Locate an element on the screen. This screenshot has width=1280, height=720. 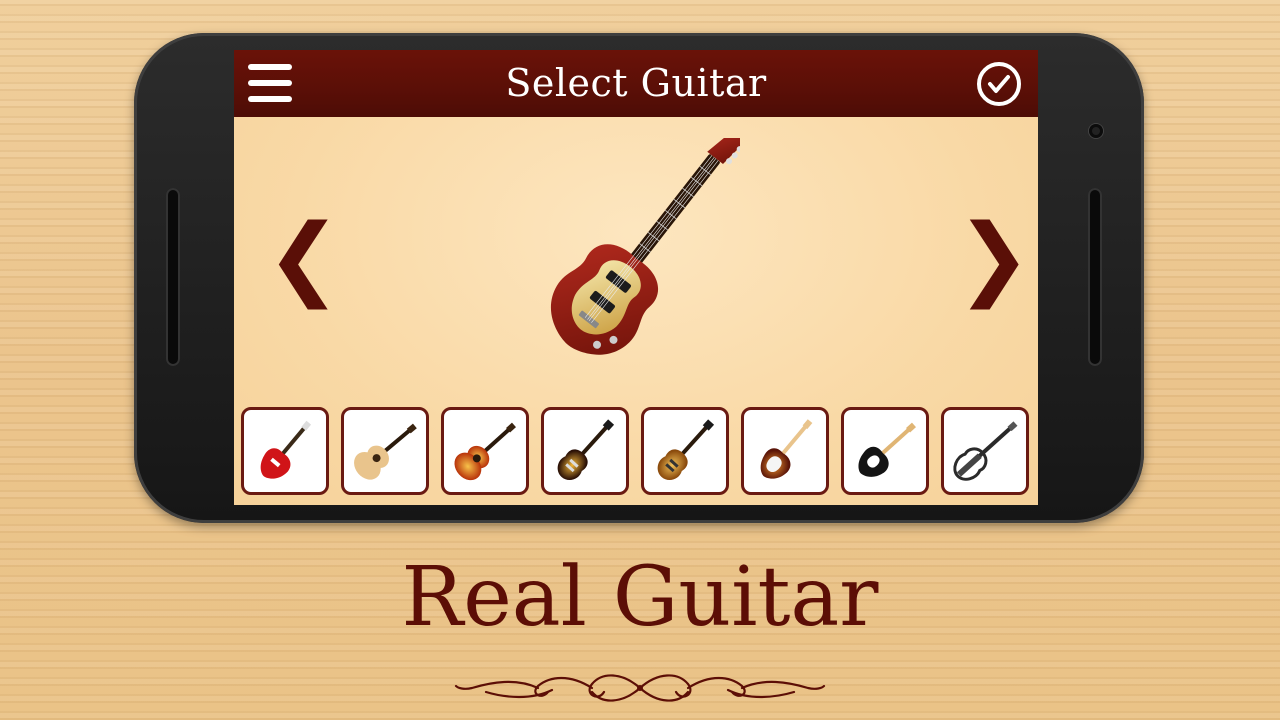
previous-guitar-button: ❮ is located at coordinates (303, 258).